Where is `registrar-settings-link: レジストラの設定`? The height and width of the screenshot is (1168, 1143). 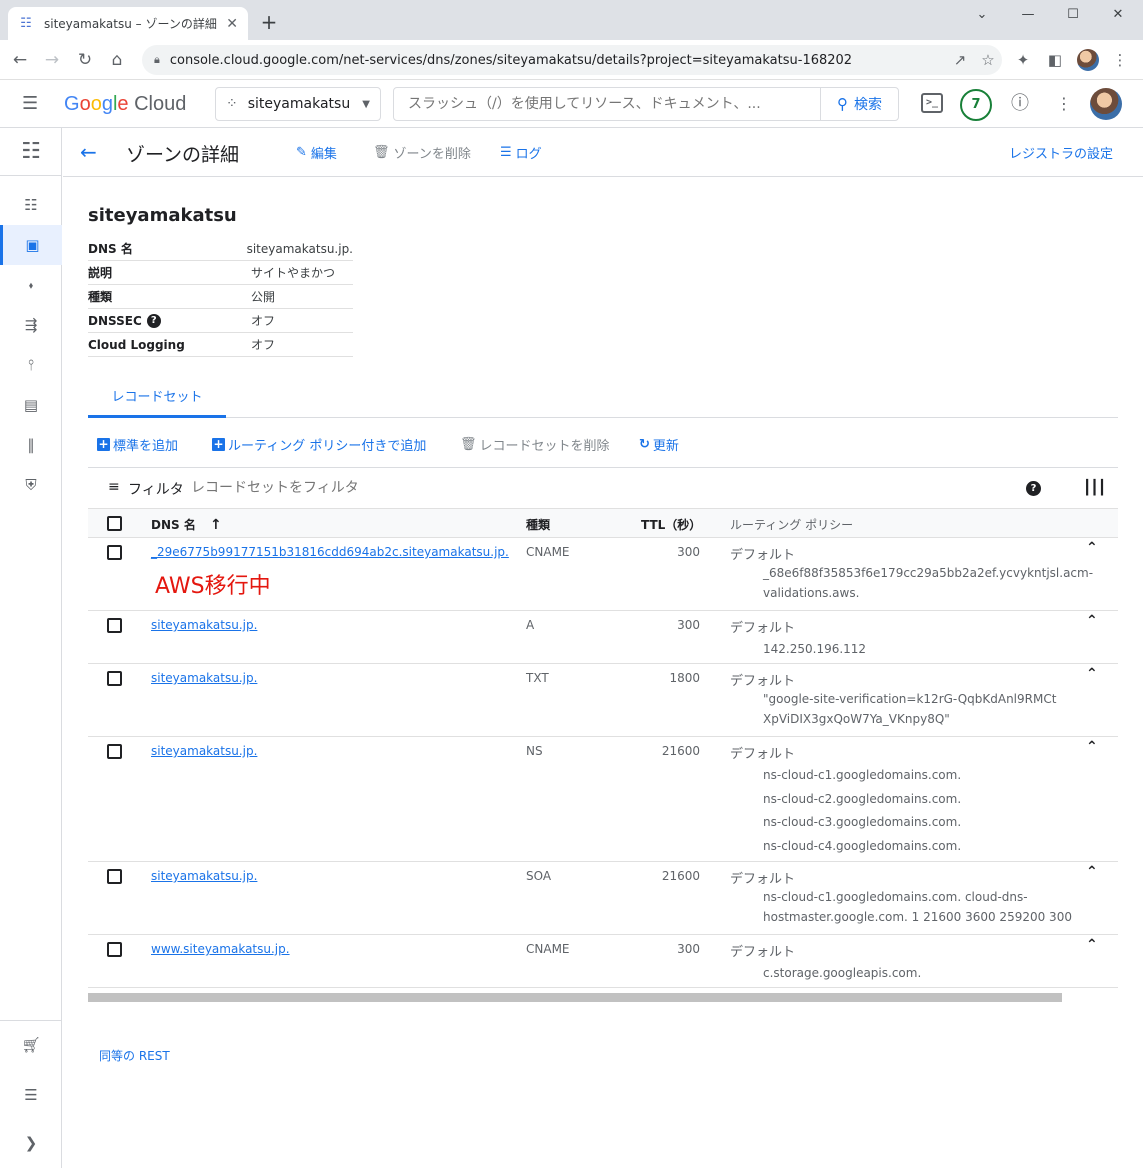 registrar-settings-link: レジストラの設定 is located at coordinates (1061, 152).